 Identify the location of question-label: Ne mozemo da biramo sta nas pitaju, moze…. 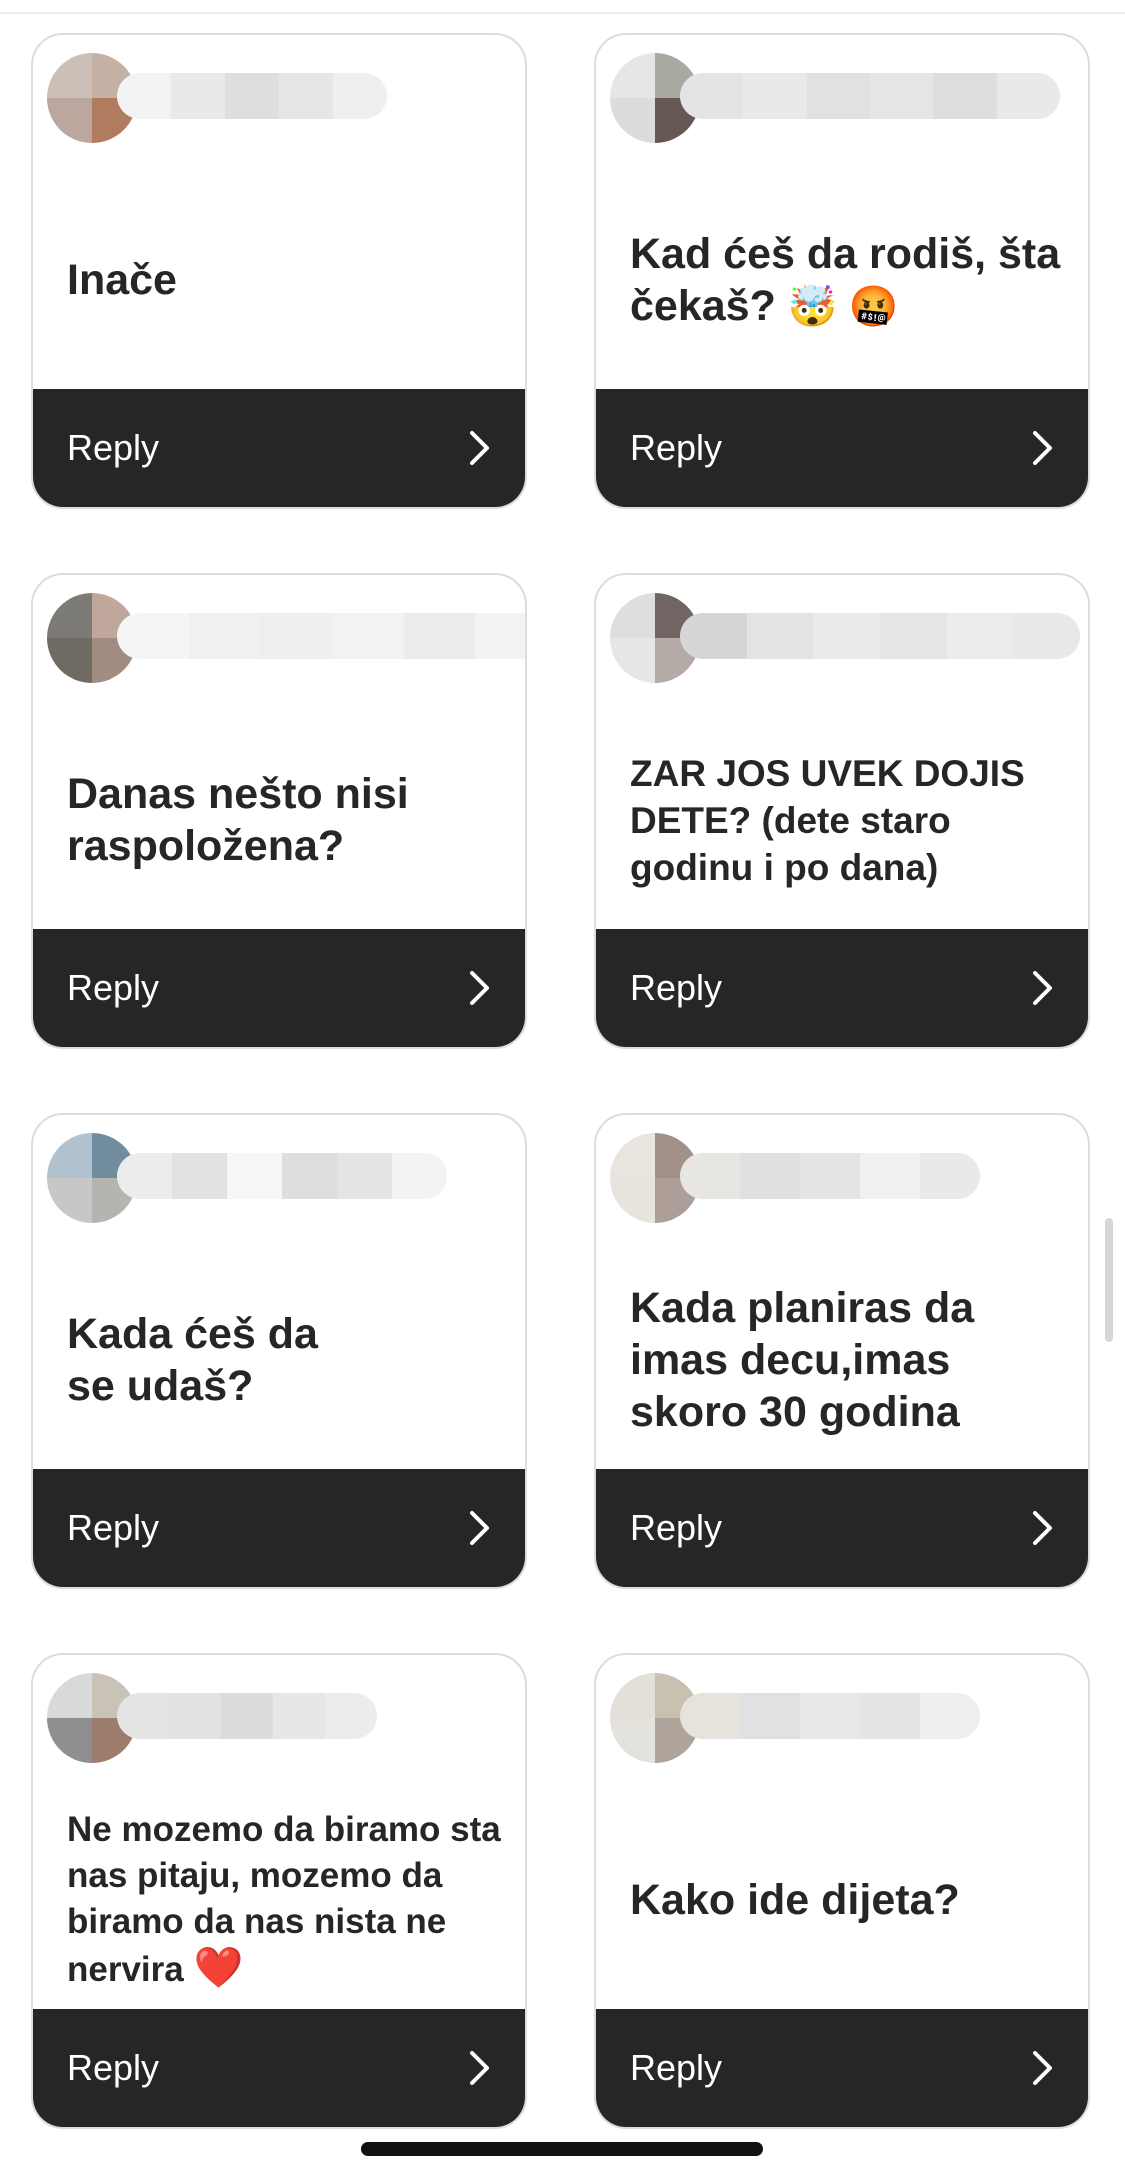
(284, 1899).